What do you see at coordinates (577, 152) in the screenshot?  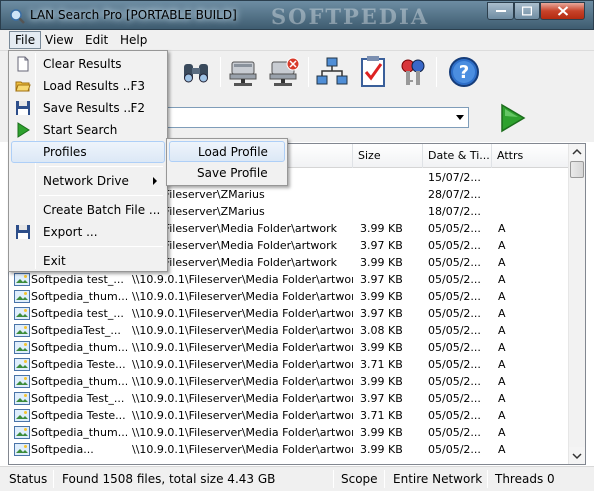 I see `scroll-up-button` at bounding box center [577, 152].